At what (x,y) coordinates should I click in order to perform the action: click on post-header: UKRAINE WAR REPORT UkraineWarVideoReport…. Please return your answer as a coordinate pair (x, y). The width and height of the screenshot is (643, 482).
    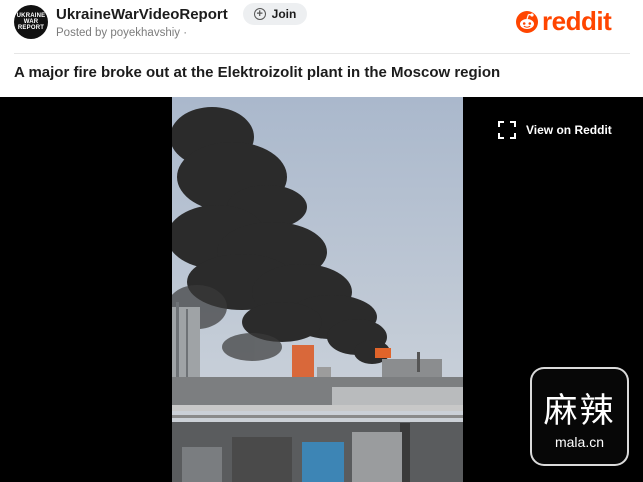
    Looking at the image, I should click on (321, 26).